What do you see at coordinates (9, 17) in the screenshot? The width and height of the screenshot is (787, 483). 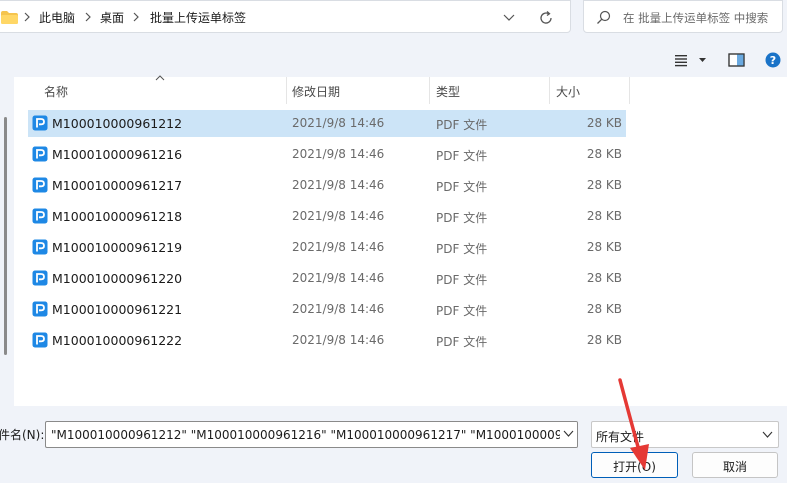 I see `folder-icon` at bounding box center [9, 17].